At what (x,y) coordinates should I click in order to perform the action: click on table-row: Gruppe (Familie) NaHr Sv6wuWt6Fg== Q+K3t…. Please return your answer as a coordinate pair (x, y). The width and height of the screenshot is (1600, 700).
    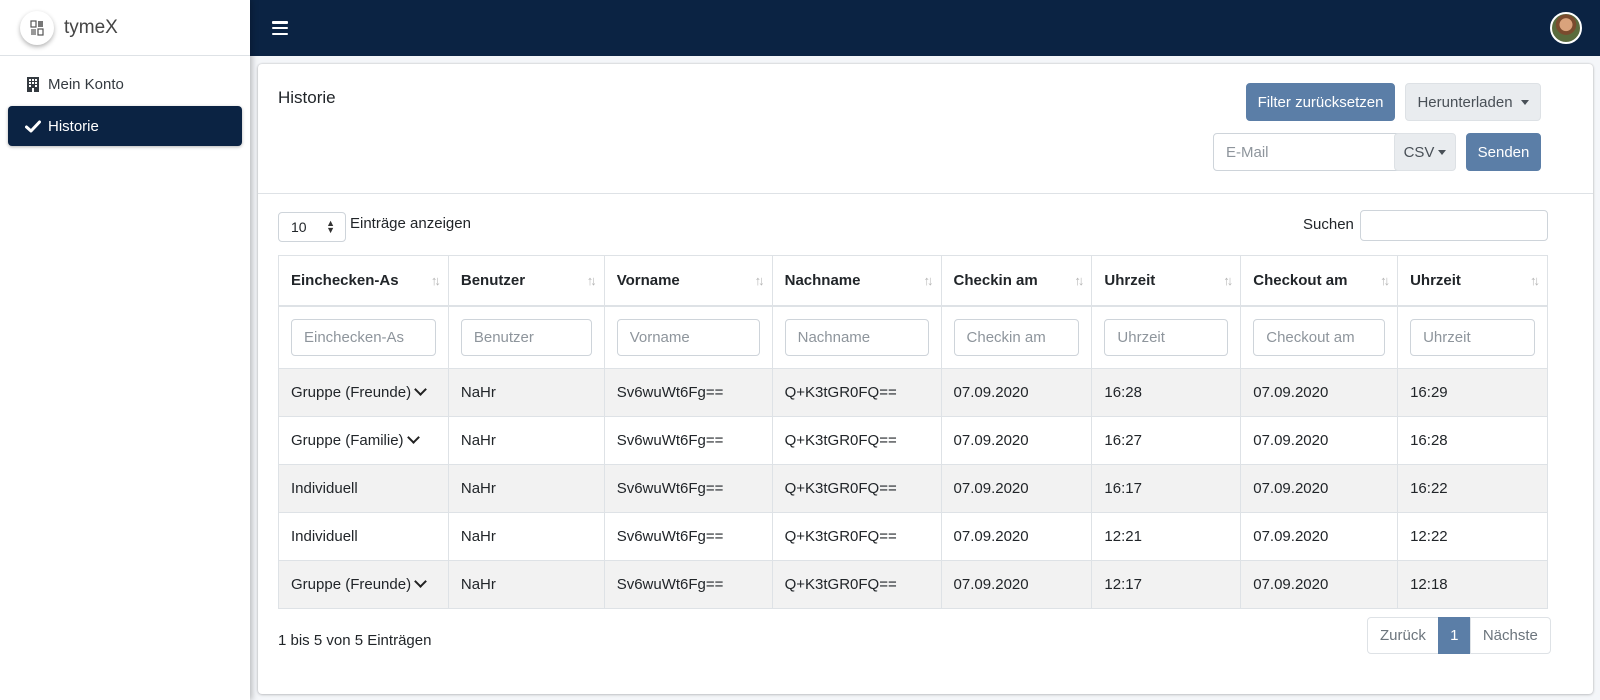
    Looking at the image, I should click on (913, 440).